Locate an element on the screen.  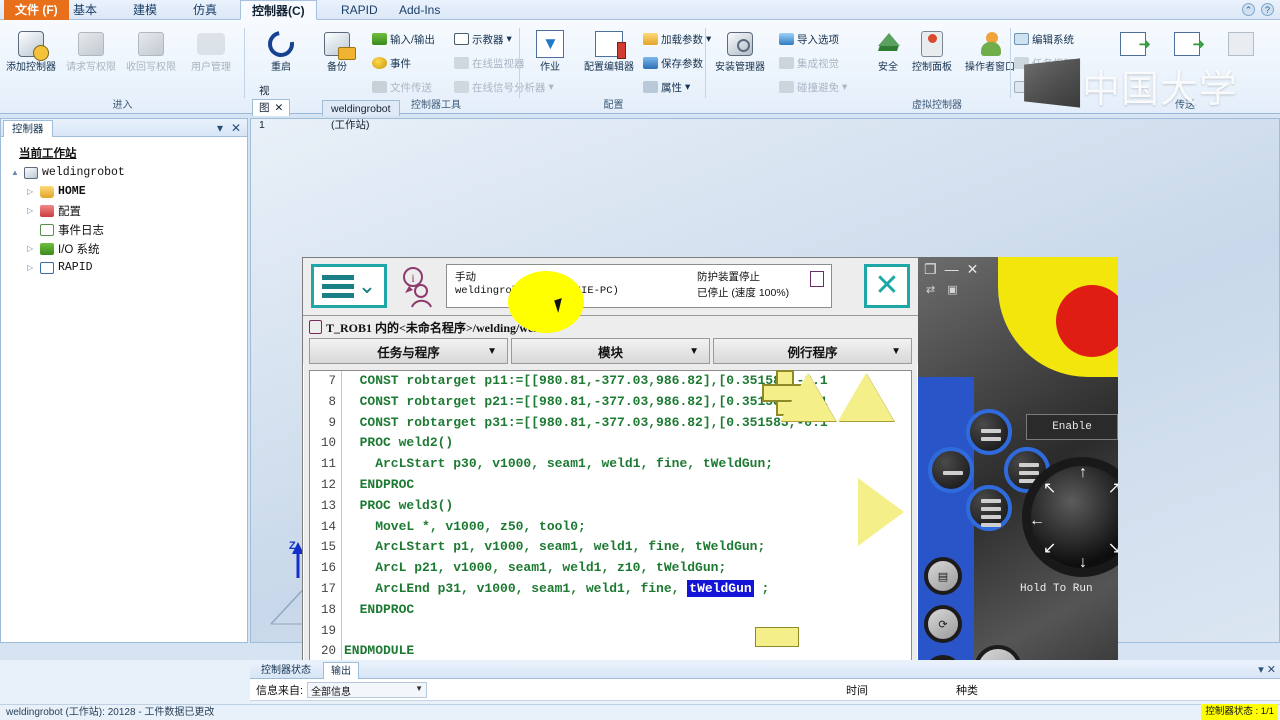
tree-node-label: 配置 is located at coordinates (69, 211).